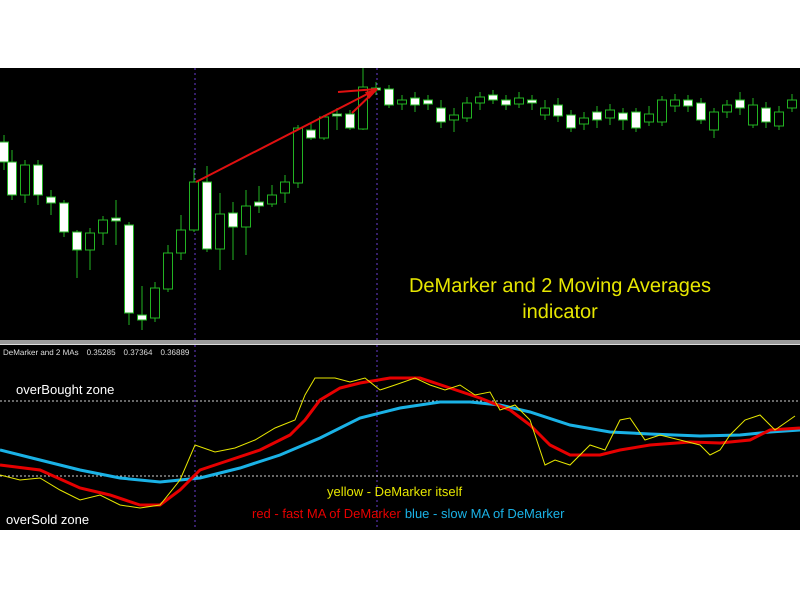 This screenshot has width=800, height=600. I want to click on legend-text: yellow - DeMarker itself, so click(394, 492).